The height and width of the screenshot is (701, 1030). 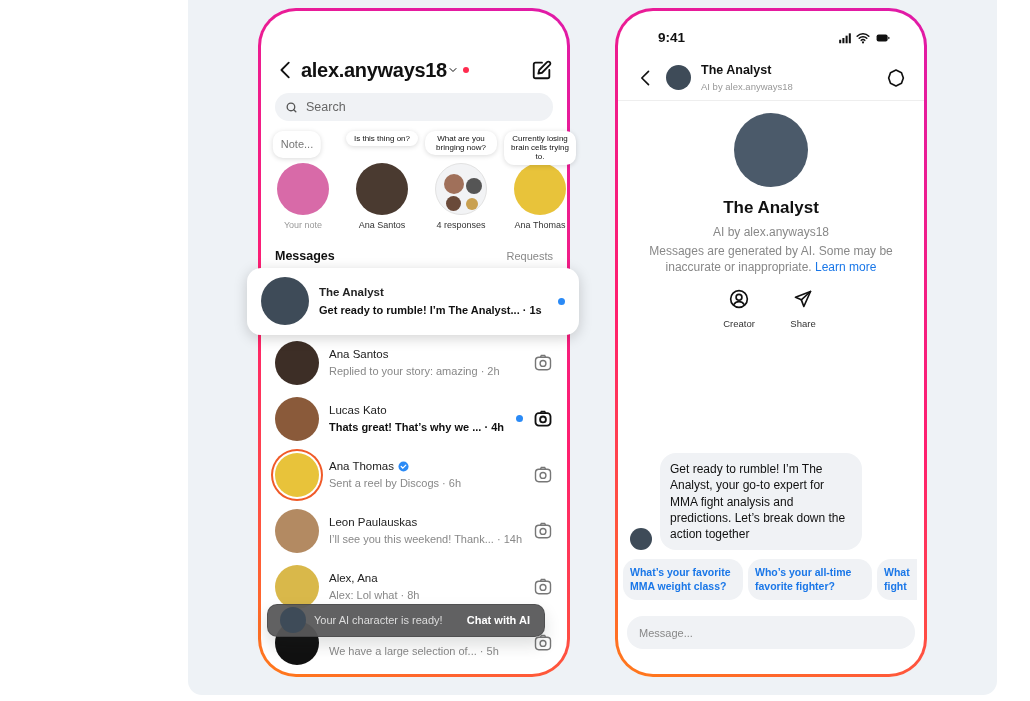 I want to click on suggestion-chip: What fight, so click(x=897, y=580).